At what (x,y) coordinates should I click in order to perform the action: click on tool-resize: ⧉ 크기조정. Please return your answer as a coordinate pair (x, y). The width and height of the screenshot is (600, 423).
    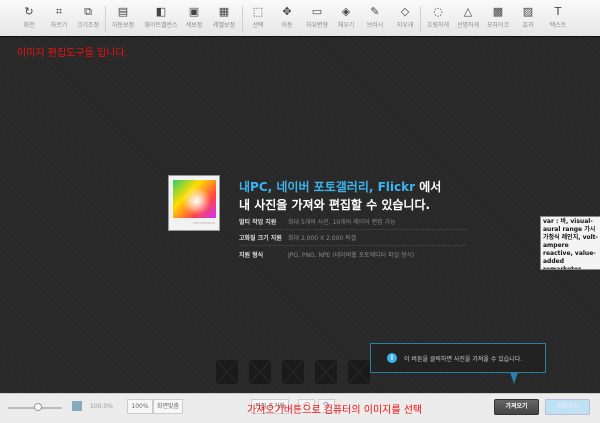
    Looking at the image, I should click on (88, 16).